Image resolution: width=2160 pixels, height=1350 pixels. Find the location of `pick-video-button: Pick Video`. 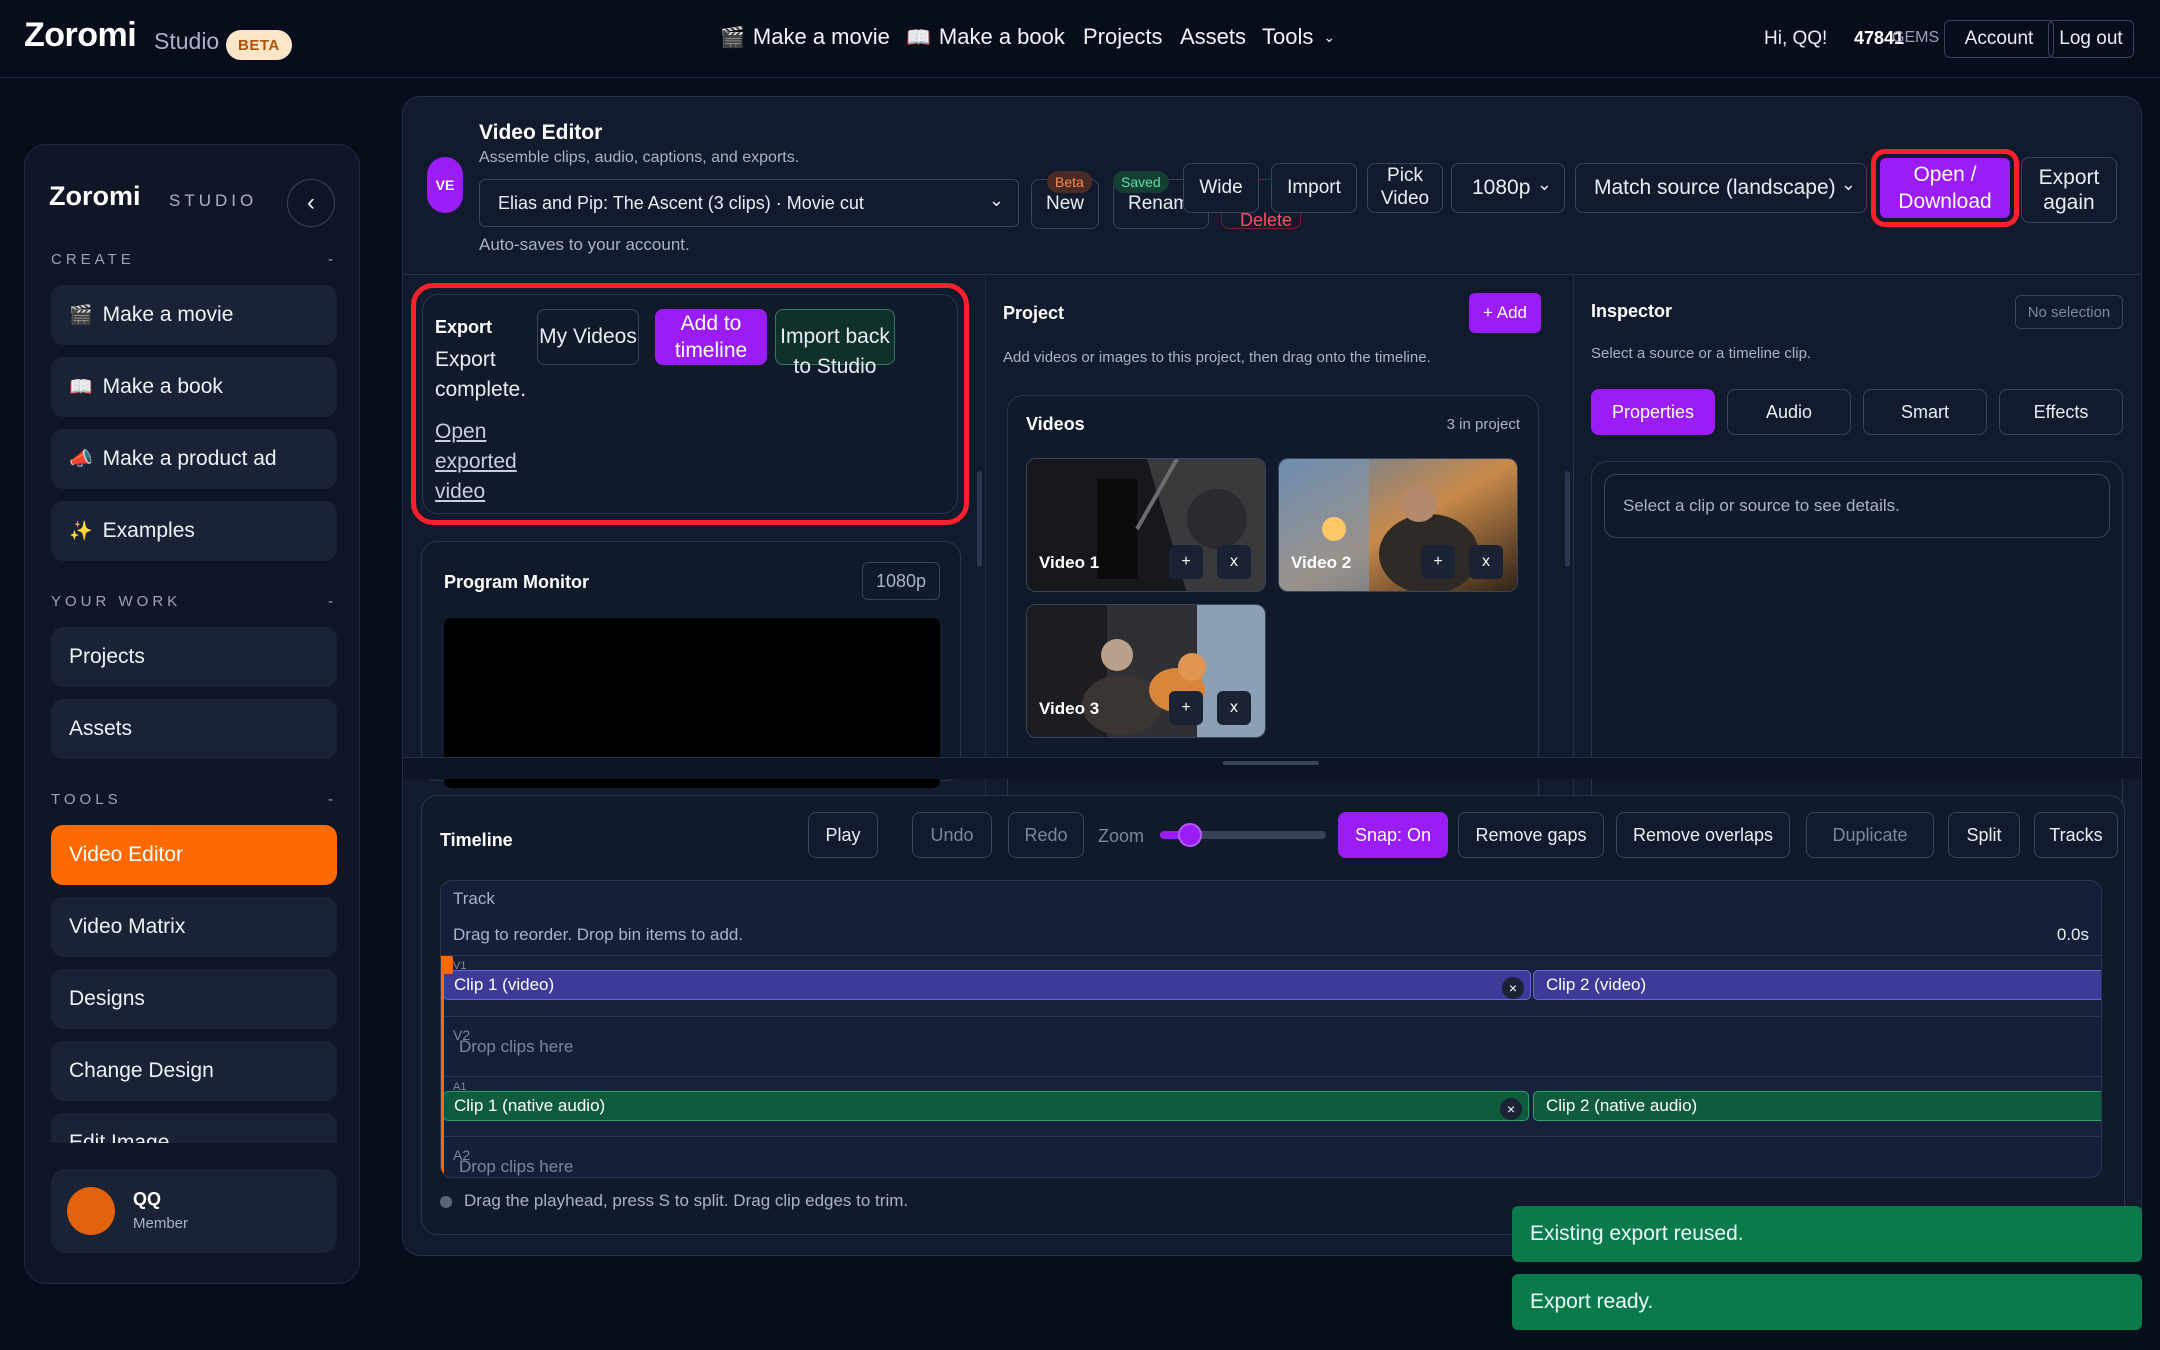

pick-video-button: Pick Video is located at coordinates (1405, 188).